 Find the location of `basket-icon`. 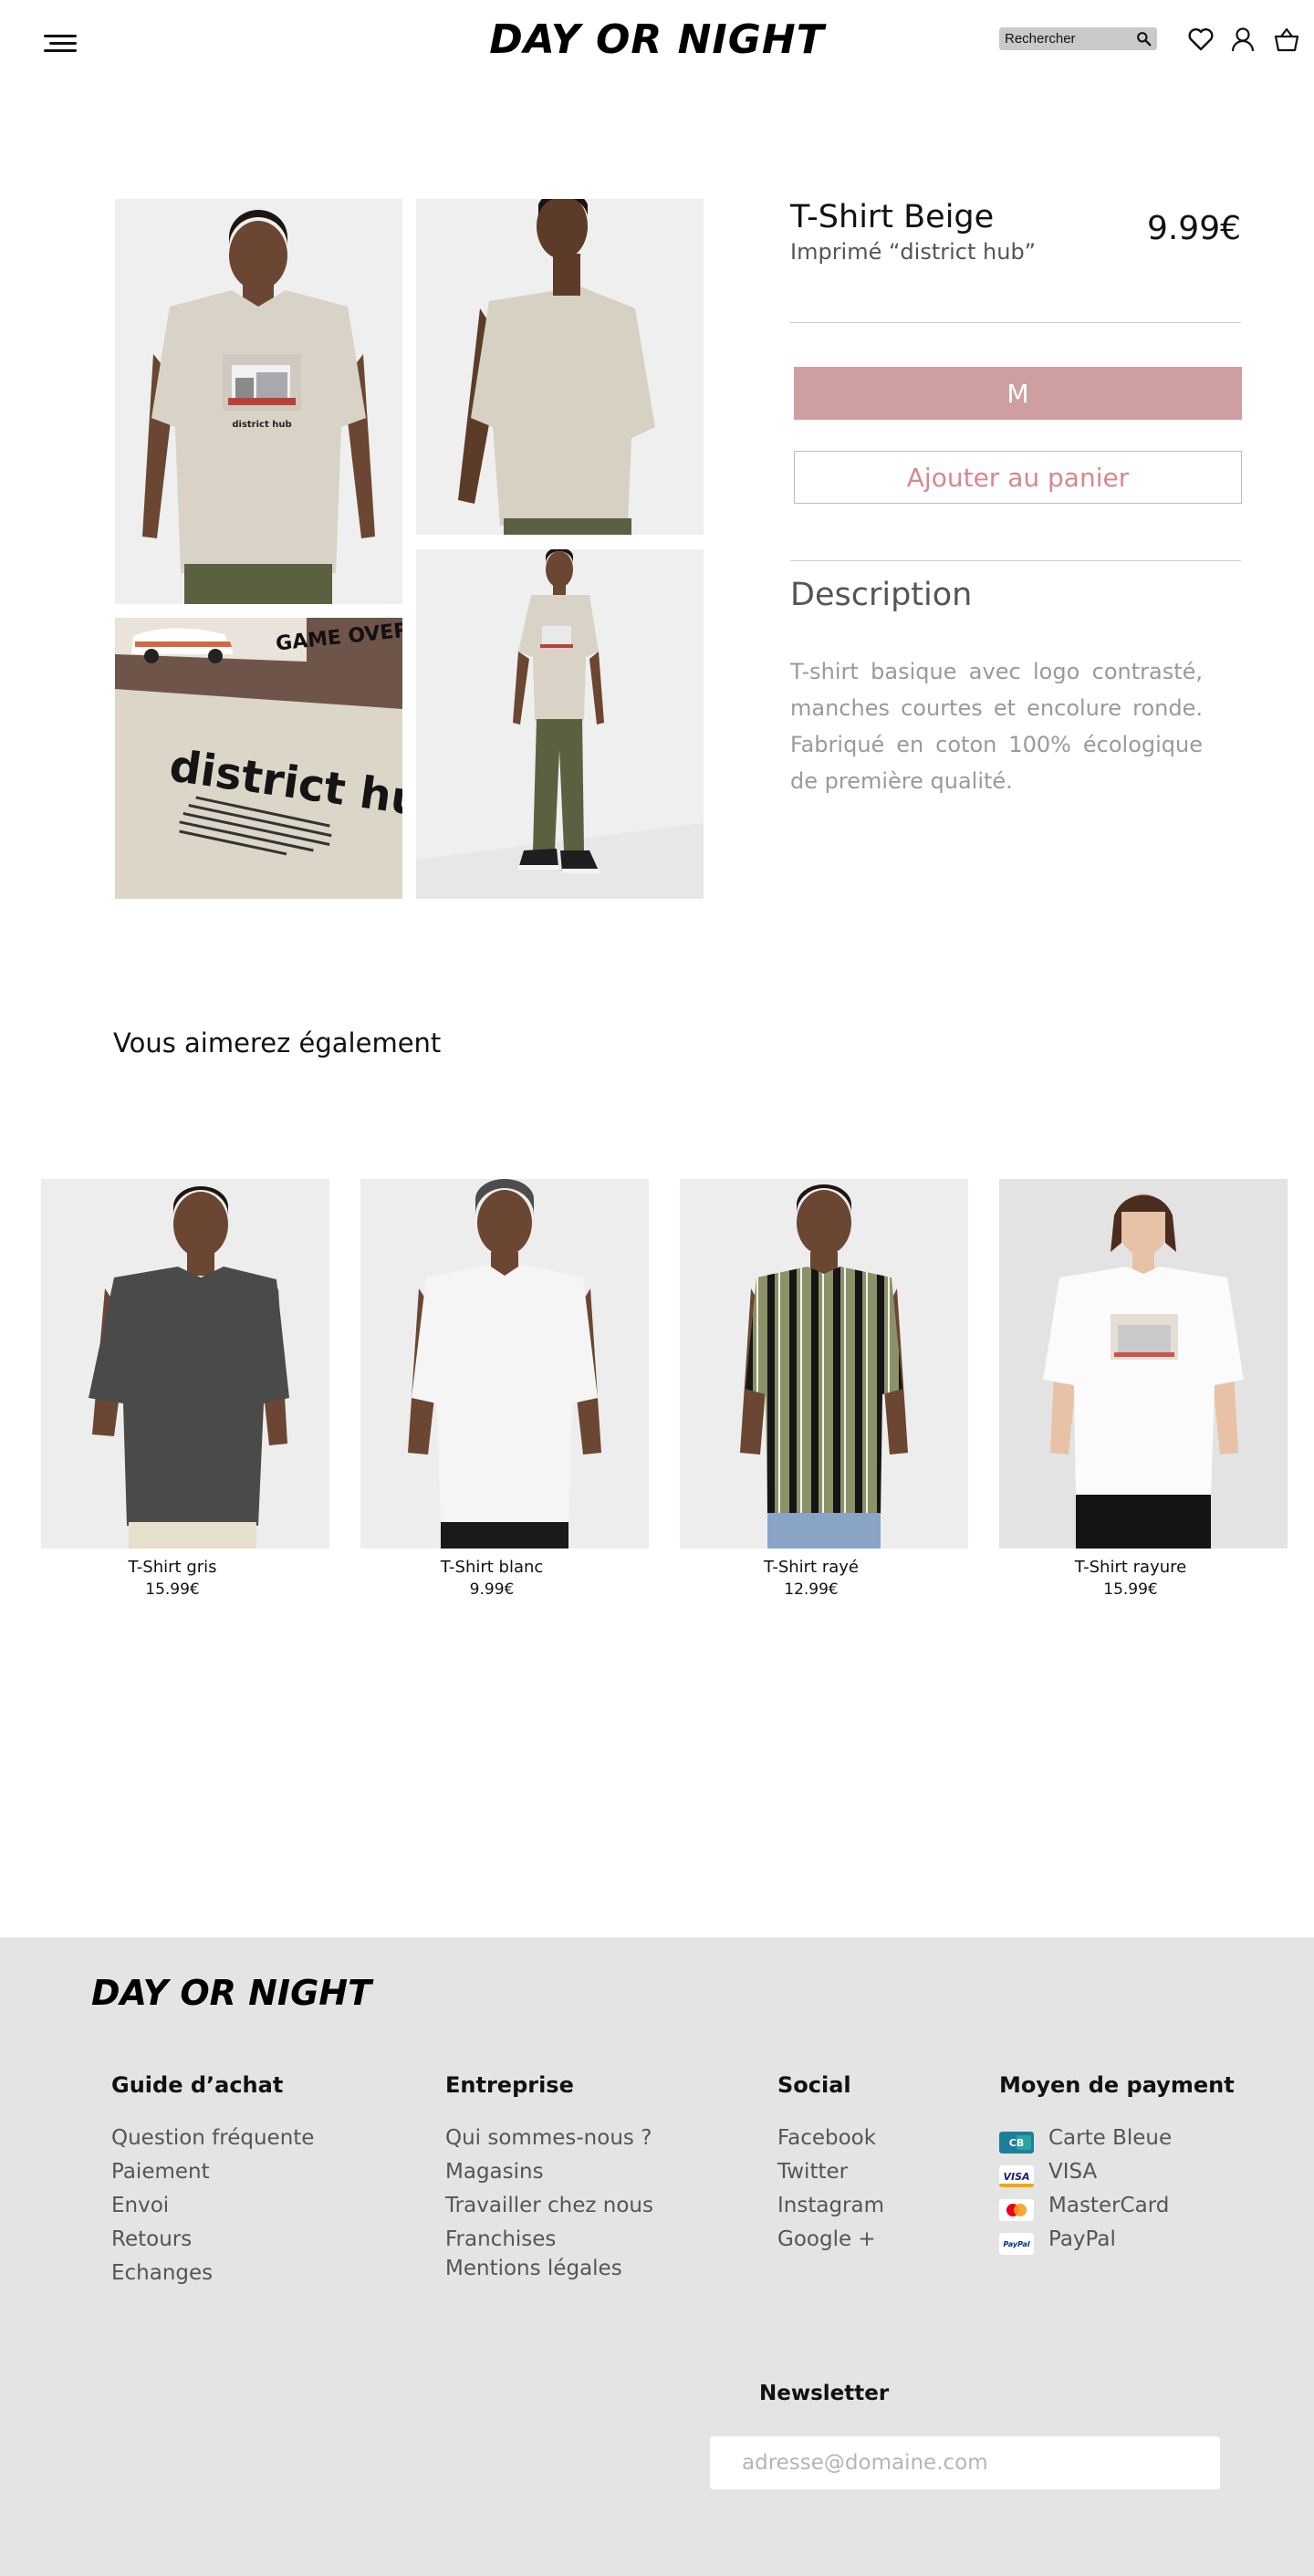

basket-icon is located at coordinates (1286, 39).